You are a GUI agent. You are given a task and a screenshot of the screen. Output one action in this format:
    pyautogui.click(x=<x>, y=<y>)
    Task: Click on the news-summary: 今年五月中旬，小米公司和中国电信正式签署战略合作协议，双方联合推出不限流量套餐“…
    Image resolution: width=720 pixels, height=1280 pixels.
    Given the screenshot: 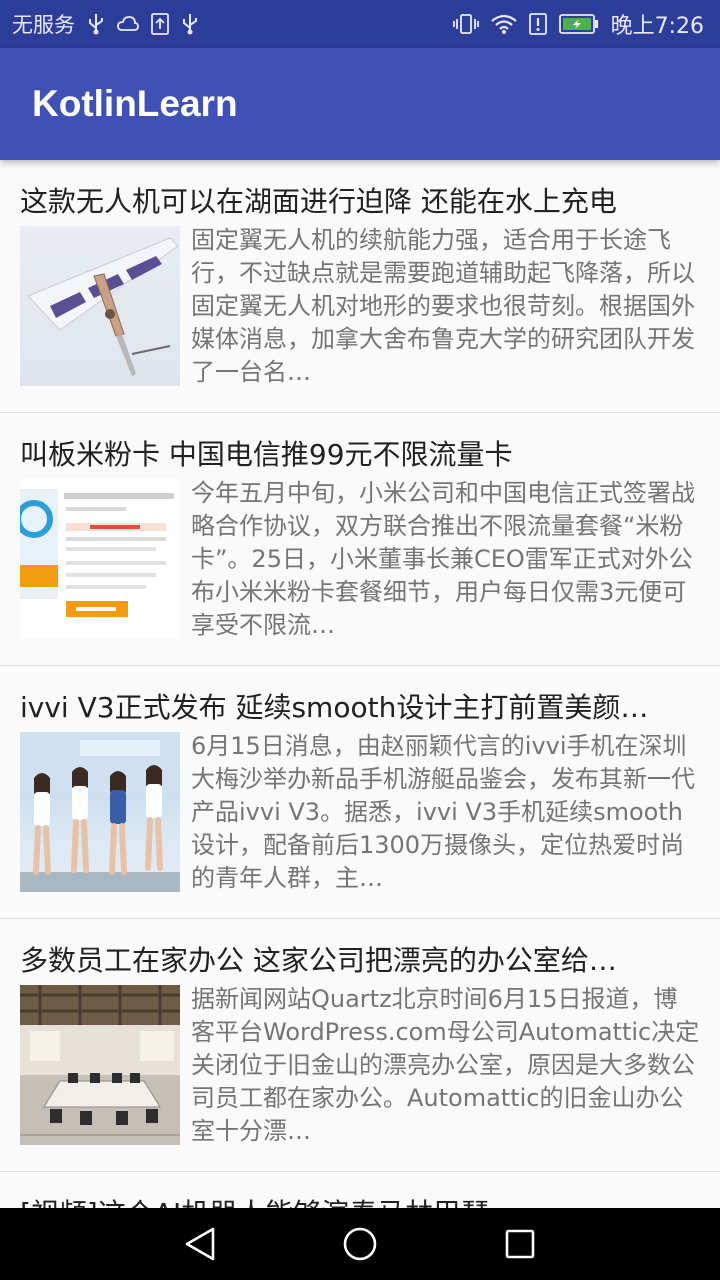 What is the action you would take?
    pyautogui.click(x=443, y=559)
    